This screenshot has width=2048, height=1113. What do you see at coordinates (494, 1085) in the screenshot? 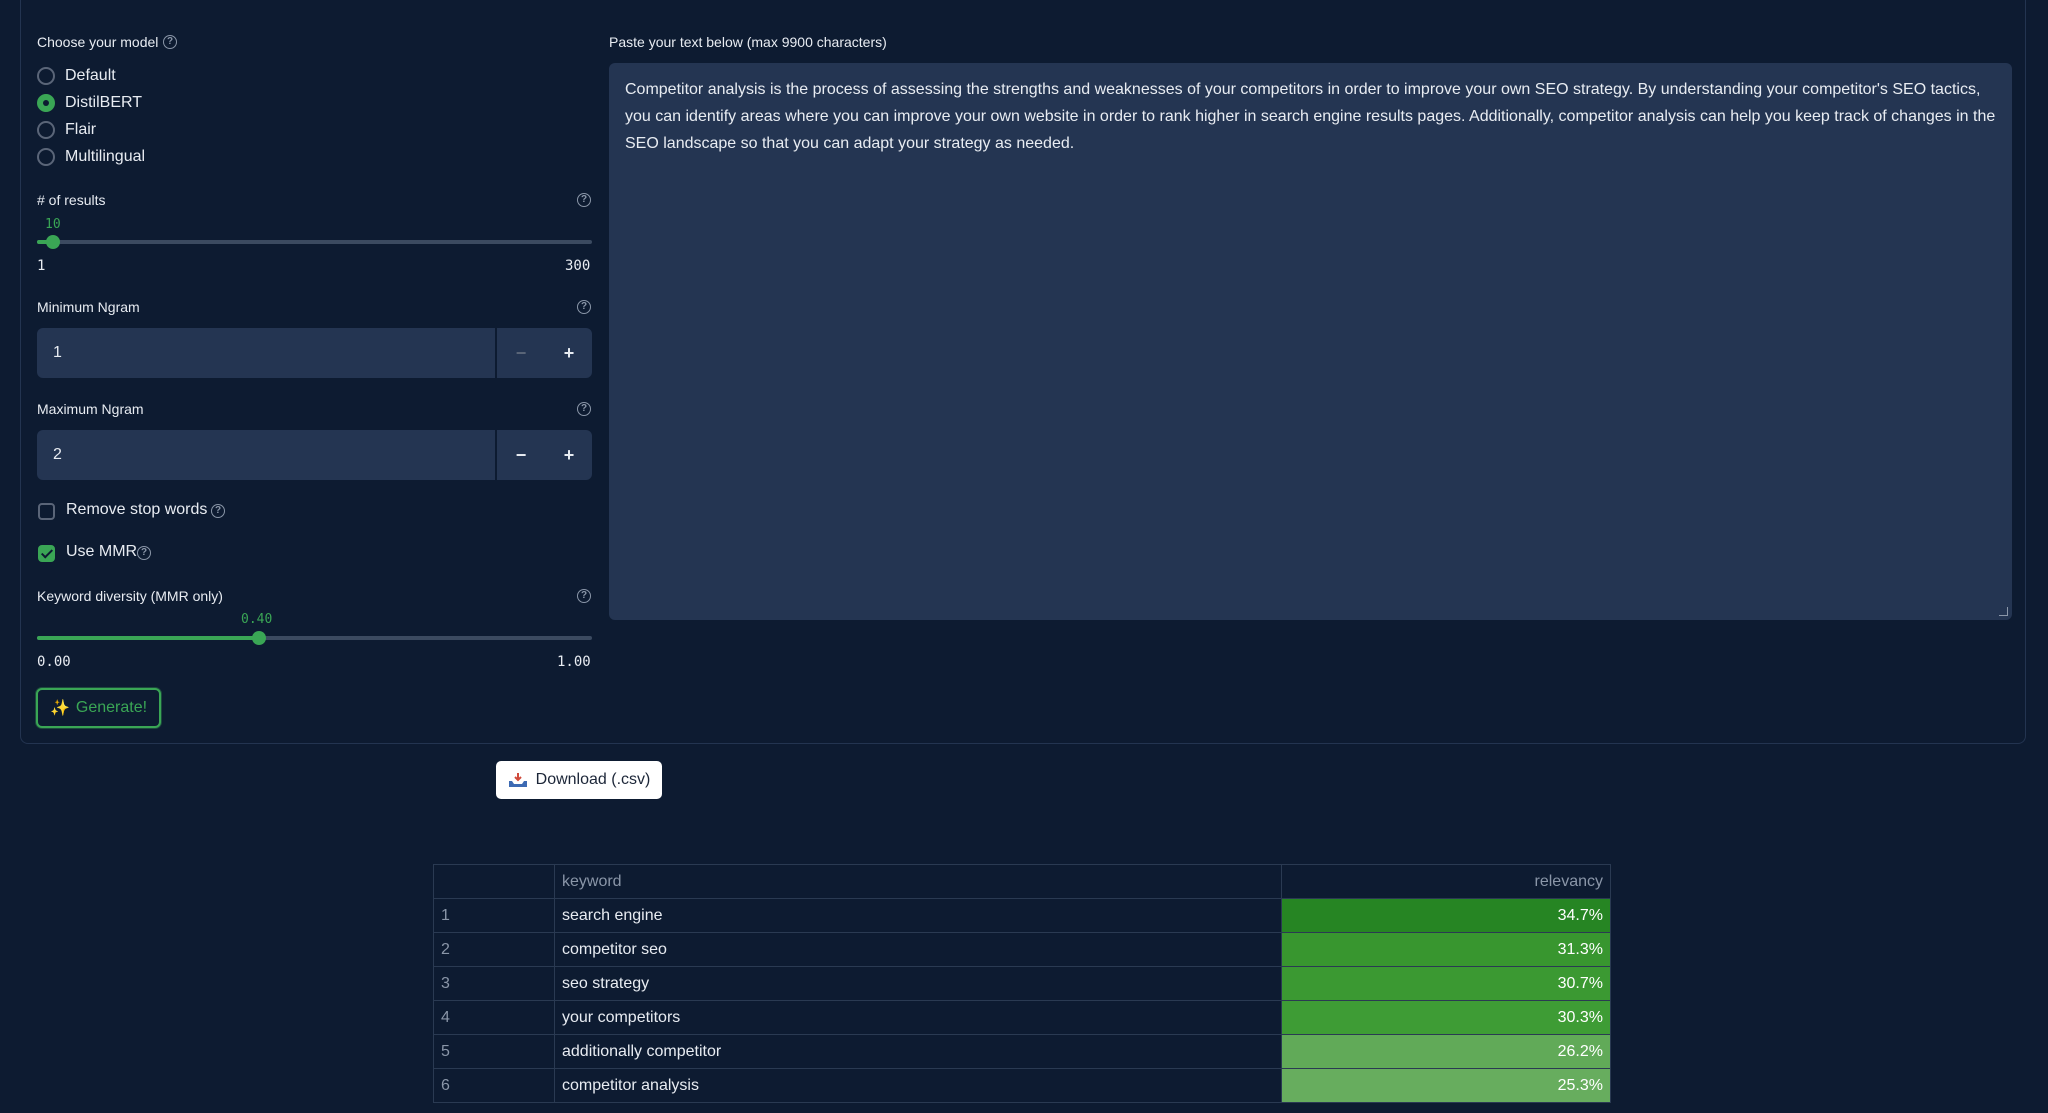
I see `row-index: 6` at bounding box center [494, 1085].